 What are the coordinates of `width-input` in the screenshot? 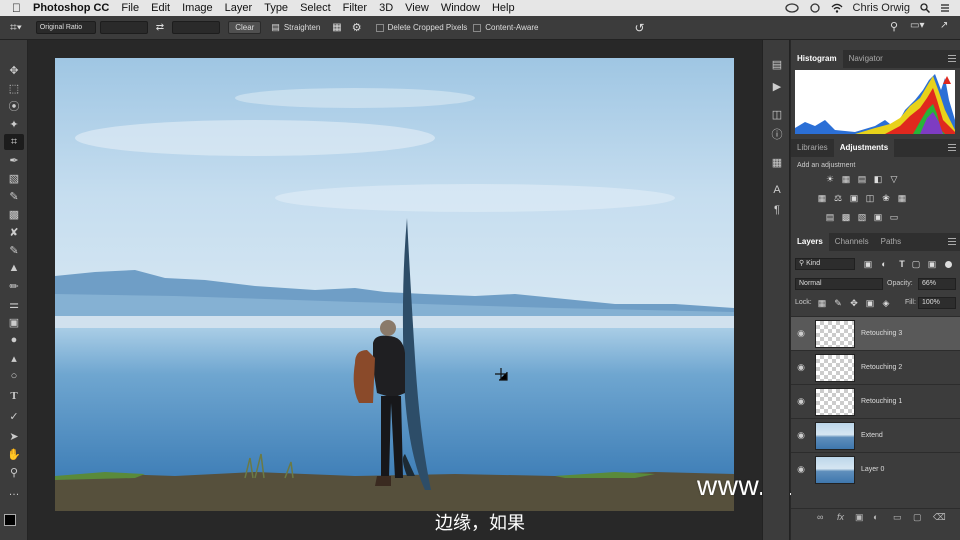 It's located at (123, 27).